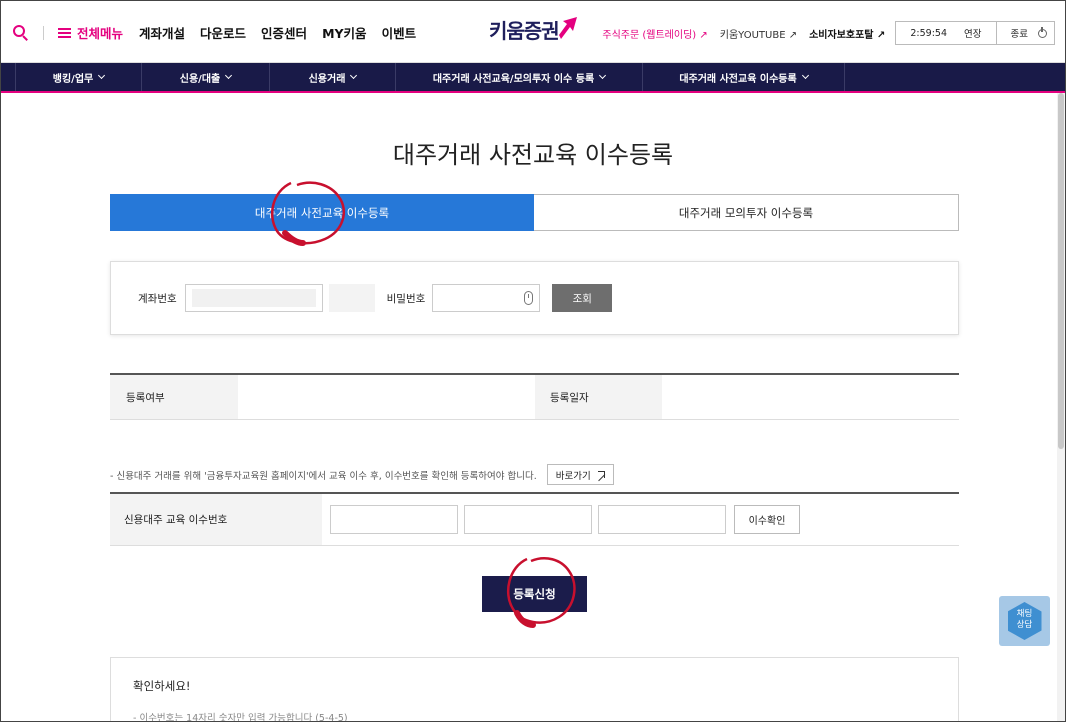 The width and height of the screenshot is (1066, 722). I want to click on nav-item-education-register: 대주거래 사전교육 이수등록, so click(744, 77).